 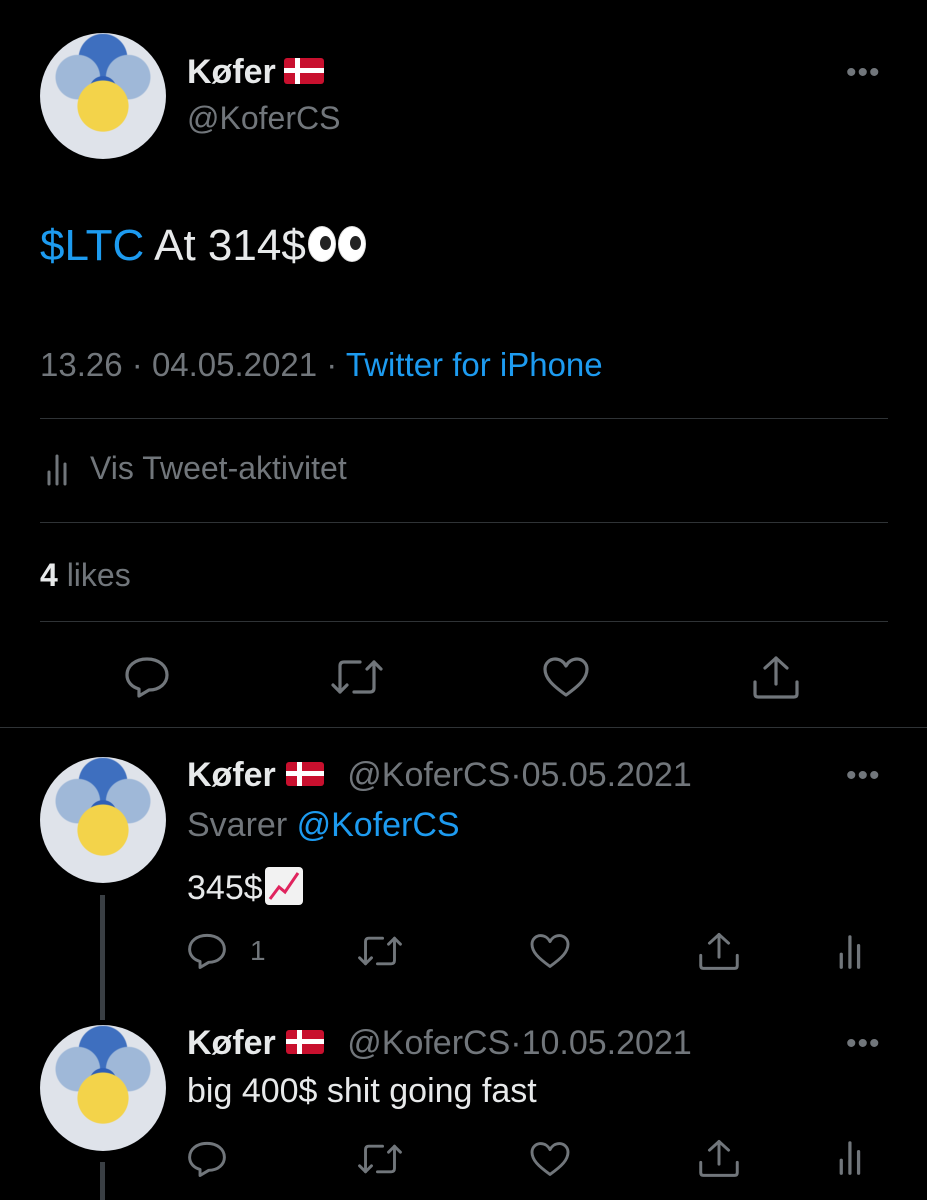 I want to click on author-name-row: Køfer, so click(x=255, y=72).